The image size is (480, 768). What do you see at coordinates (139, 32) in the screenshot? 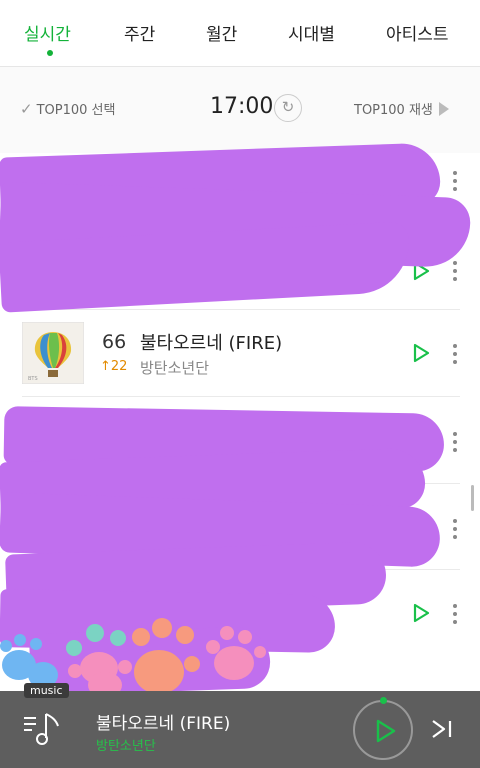
I see `tab-weekly: 주간` at bounding box center [139, 32].